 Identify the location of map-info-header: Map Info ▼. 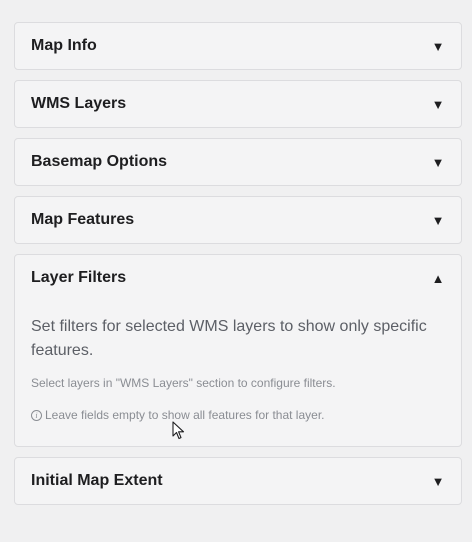
(238, 46).